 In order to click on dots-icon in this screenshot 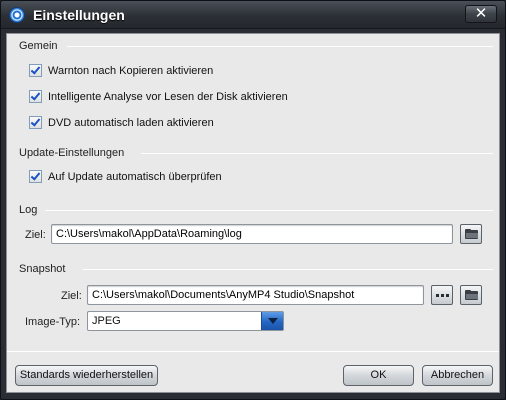, I will do `click(442, 295)`.